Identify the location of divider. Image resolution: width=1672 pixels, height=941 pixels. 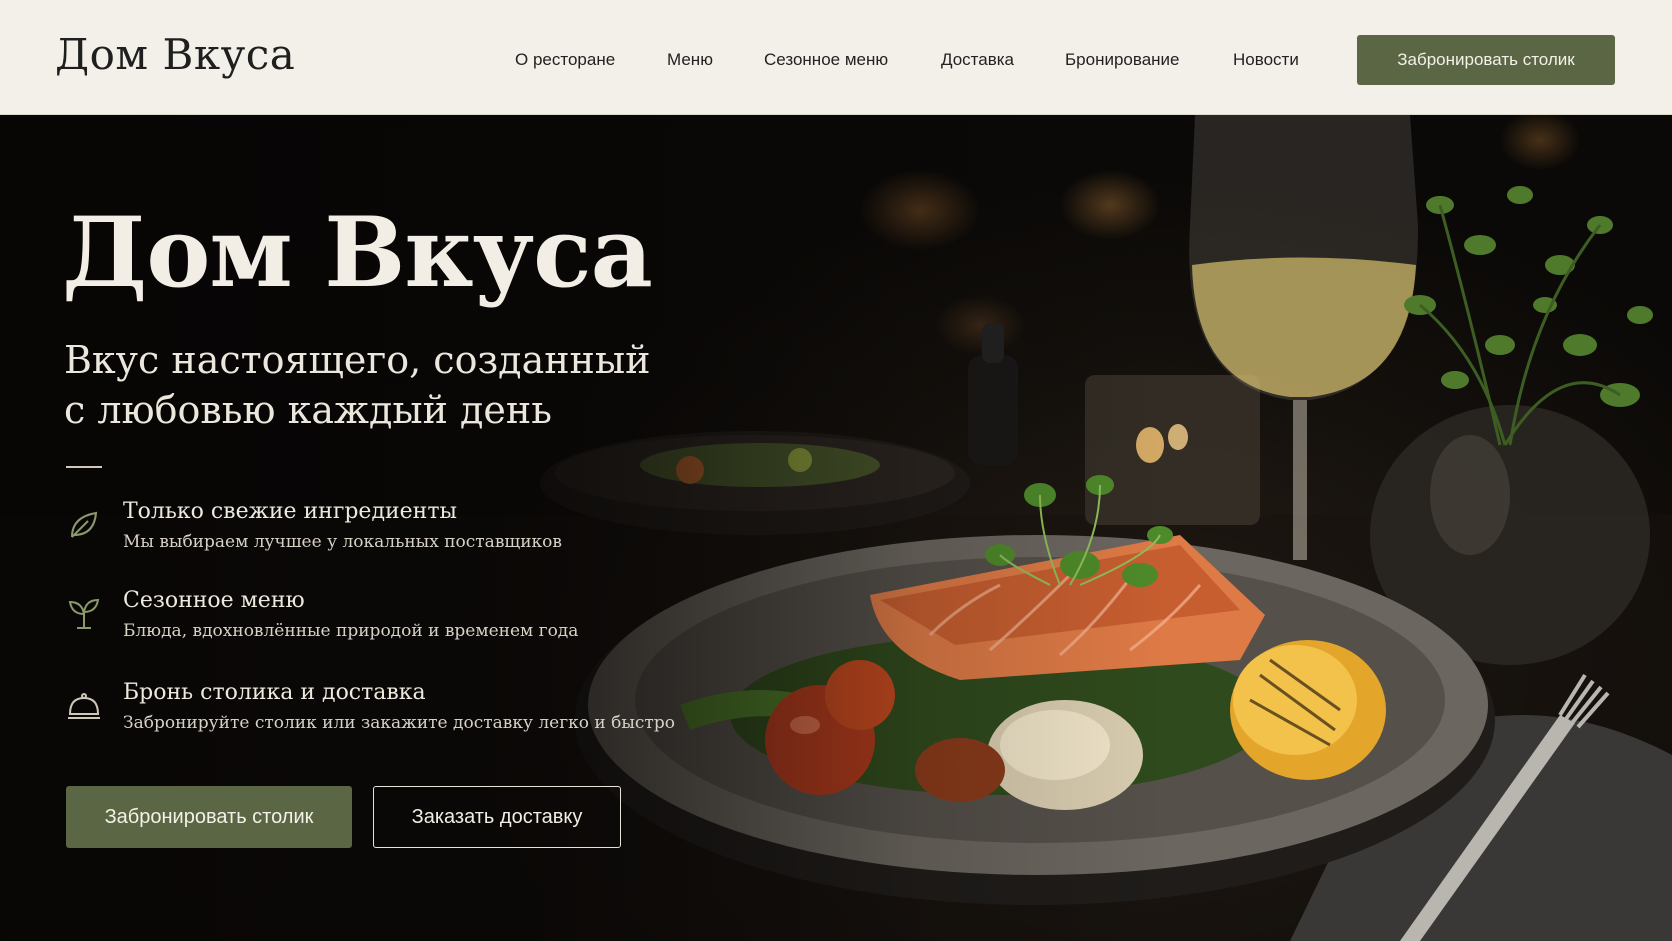
(84, 467).